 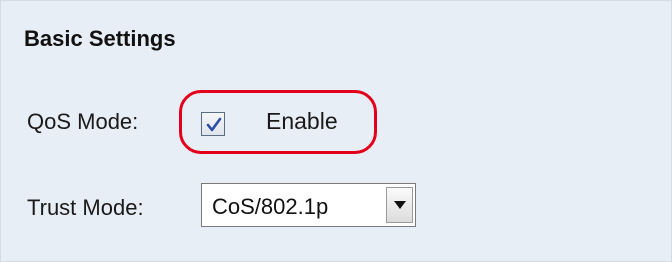 I want to click on trust-mode-select: CoS/802.1p, so click(x=308, y=205).